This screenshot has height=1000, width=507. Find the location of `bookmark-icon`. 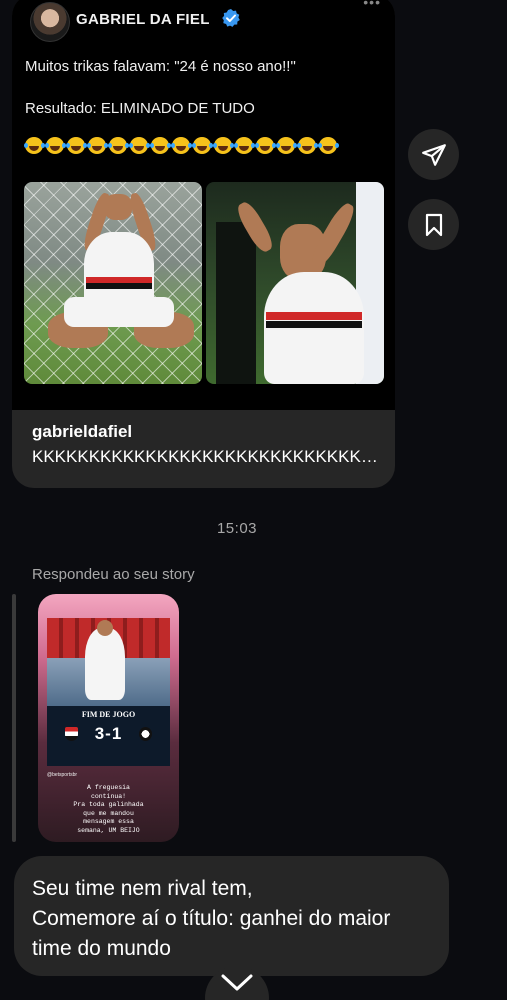

bookmark-icon is located at coordinates (433, 224).